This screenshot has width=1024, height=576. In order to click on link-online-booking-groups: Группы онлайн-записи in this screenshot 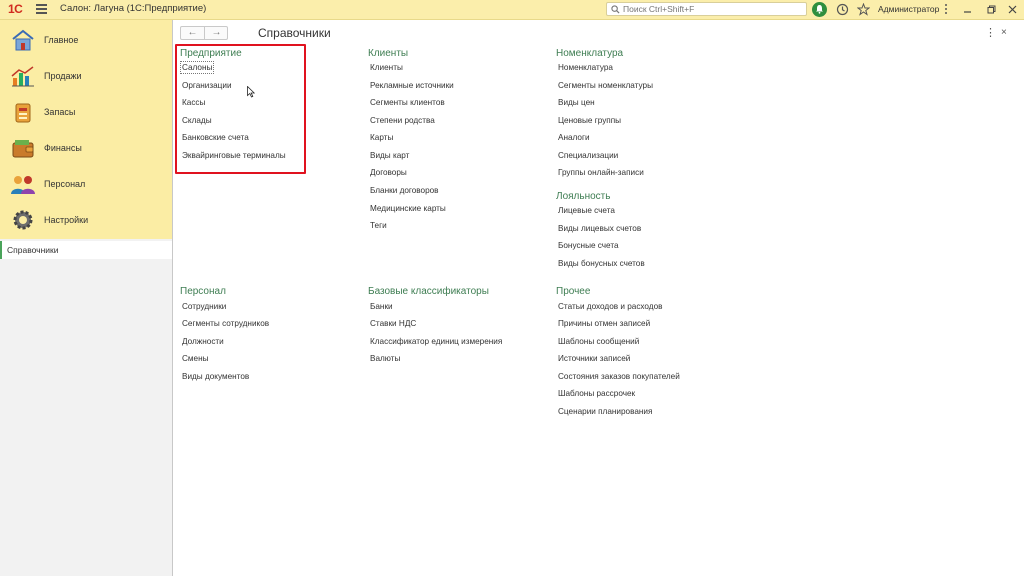, I will do `click(601, 172)`.